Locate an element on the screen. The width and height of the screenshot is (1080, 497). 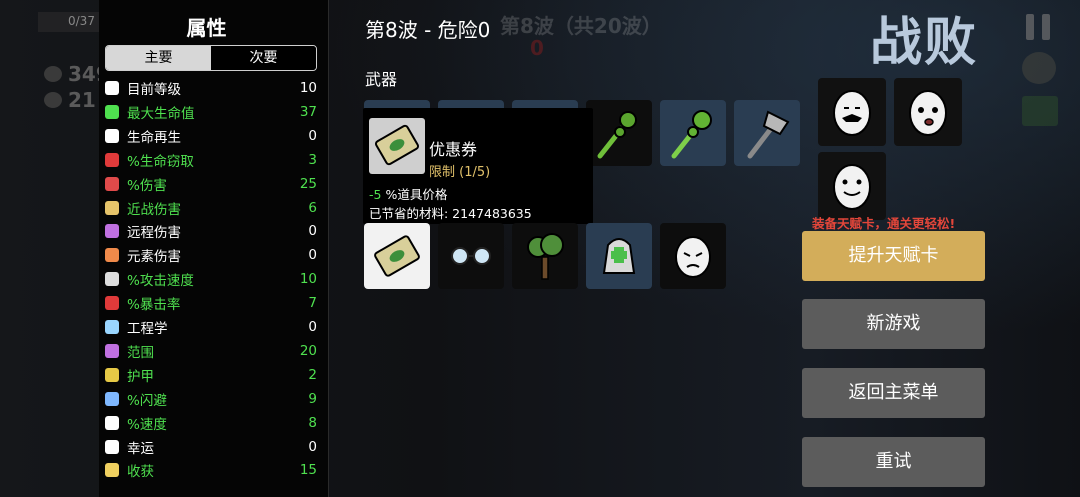
worried-egg-icon is located at coordinates (928, 113).